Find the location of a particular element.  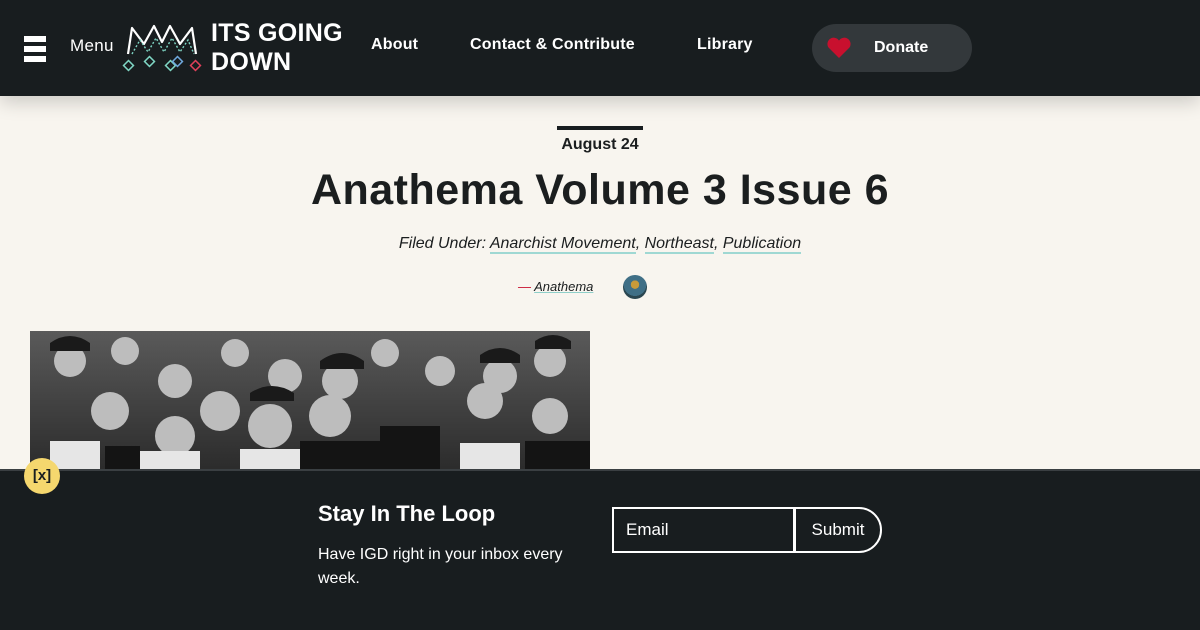

menu-label: Menu is located at coordinates (92, 46).